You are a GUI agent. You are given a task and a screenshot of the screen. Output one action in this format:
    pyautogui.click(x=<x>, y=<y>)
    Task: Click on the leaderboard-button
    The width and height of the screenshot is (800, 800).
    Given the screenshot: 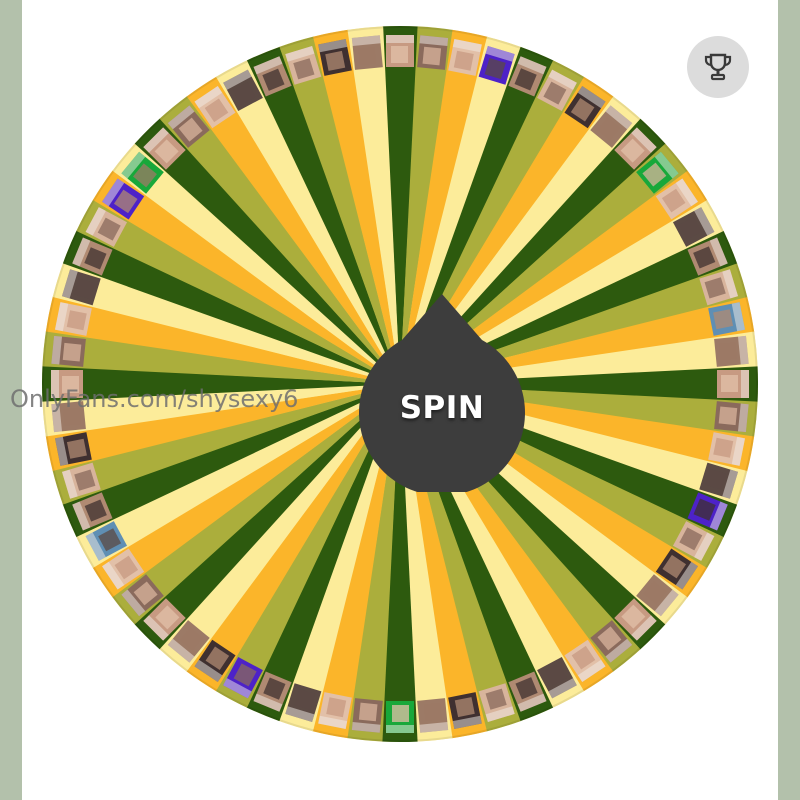 What is the action you would take?
    pyautogui.click(x=718, y=67)
    